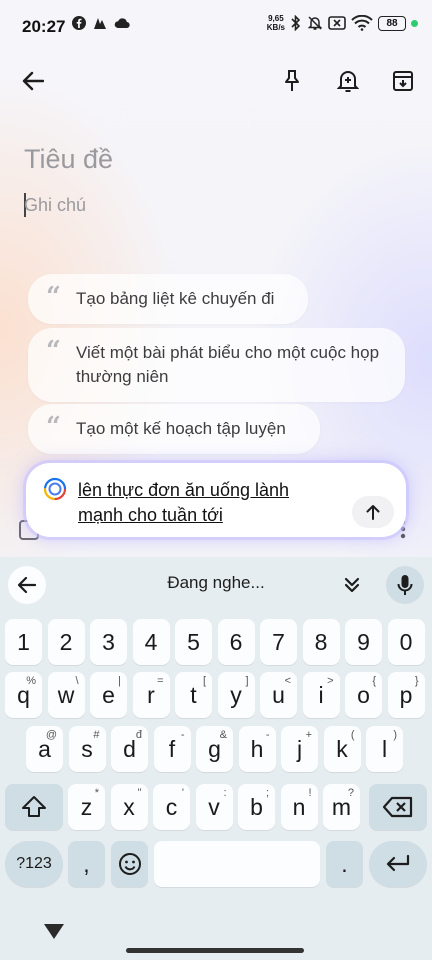  What do you see at coordinates (292, 81) in the screenshot?
I see `pin-button` at bounding box center [292, 81].